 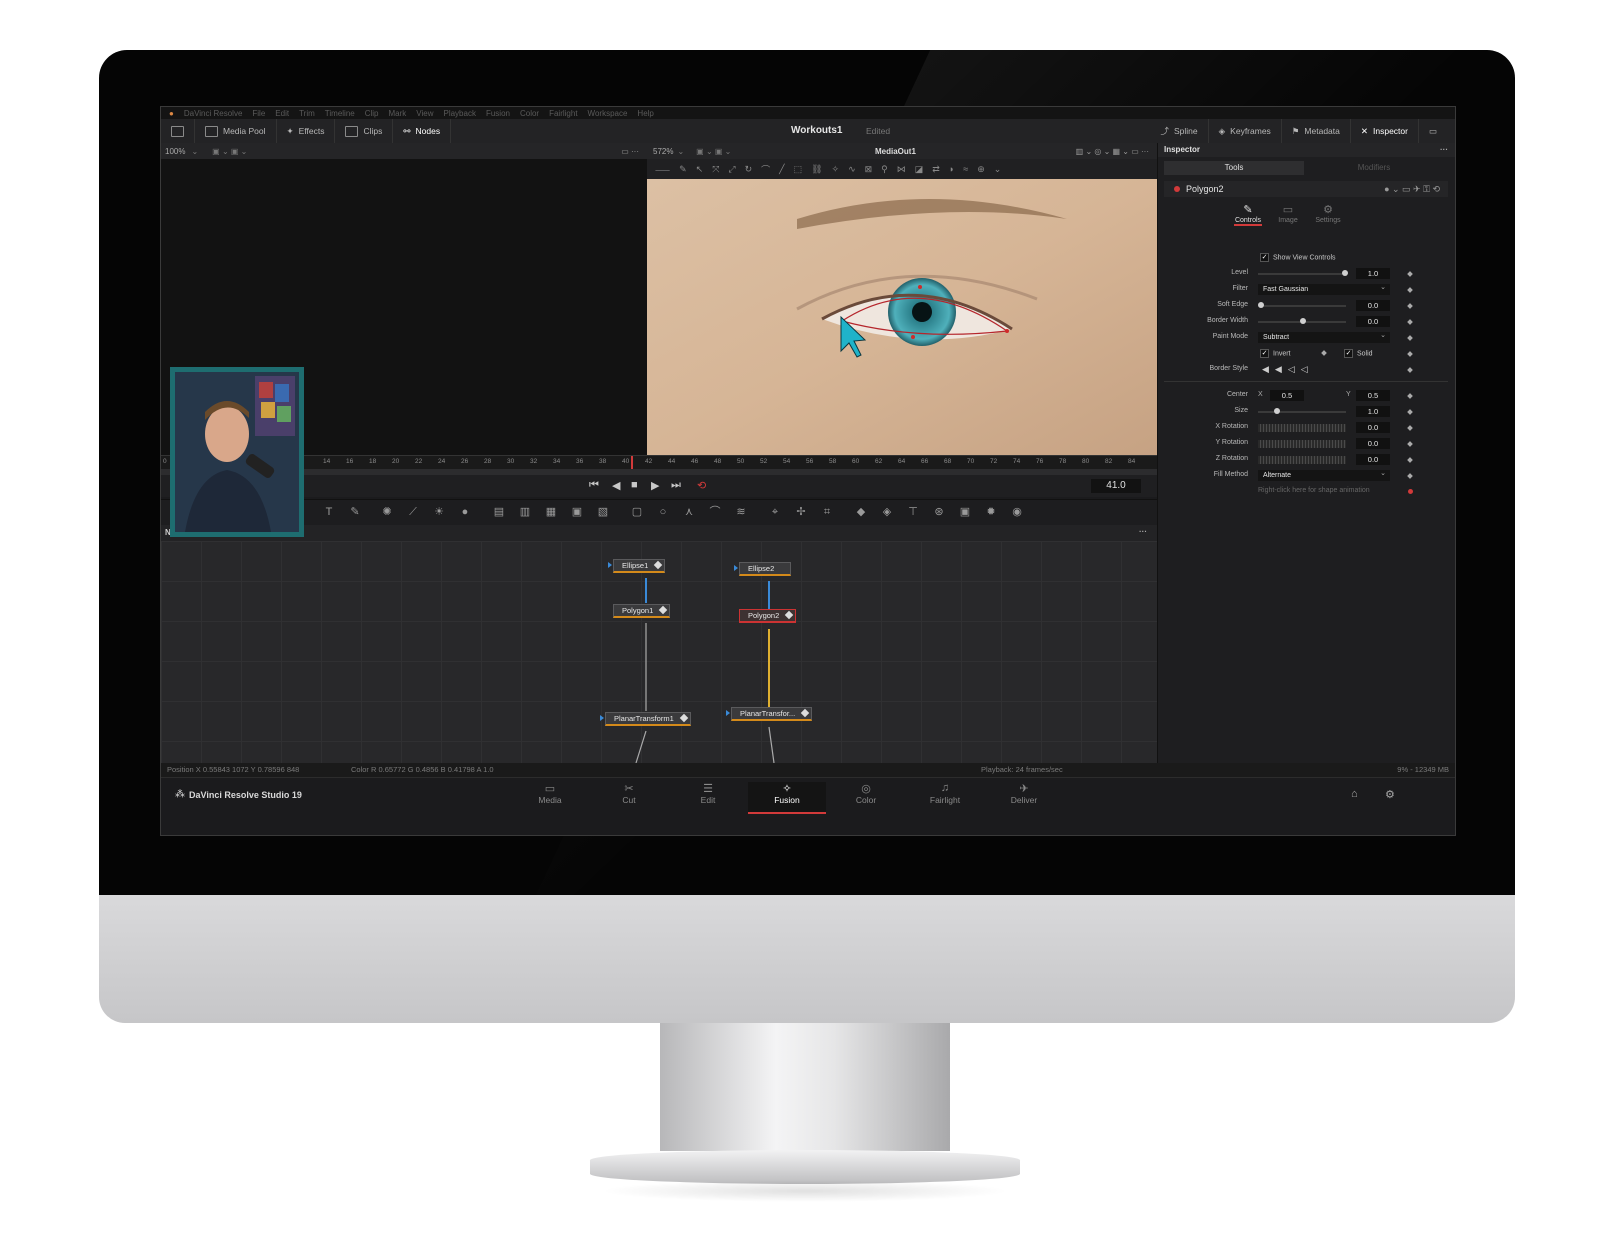 I want to click on page-deliver: ✈ Deliver, so click(x=1024, y=797).